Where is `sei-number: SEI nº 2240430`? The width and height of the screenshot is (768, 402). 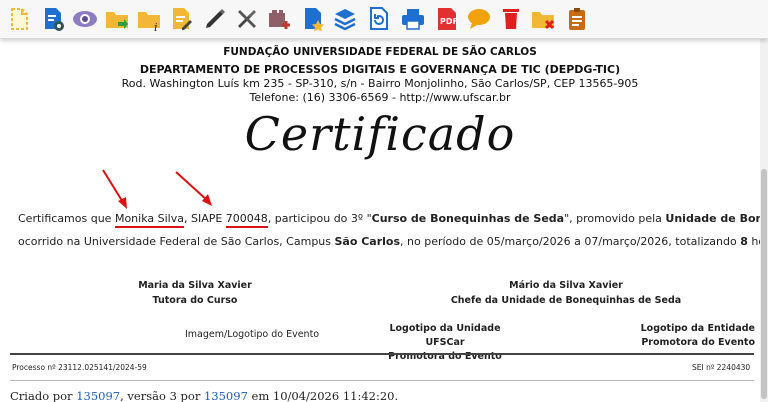
sei-number: SEI nº 2240430 is located at coordinates (721, 367).